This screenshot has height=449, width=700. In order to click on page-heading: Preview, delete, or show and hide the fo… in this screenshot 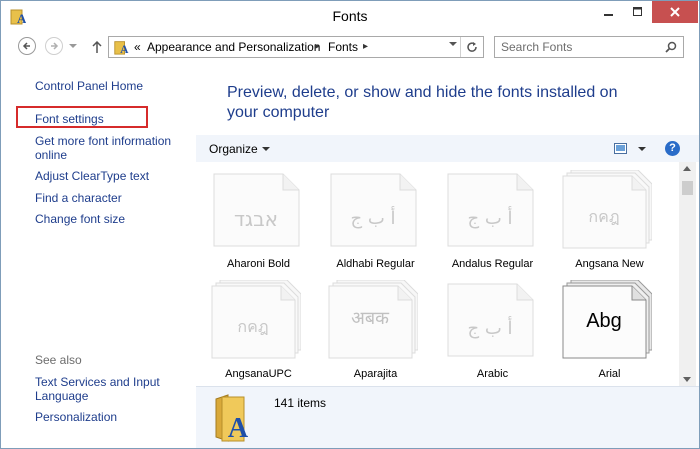, I will do `click(422, 102)`.